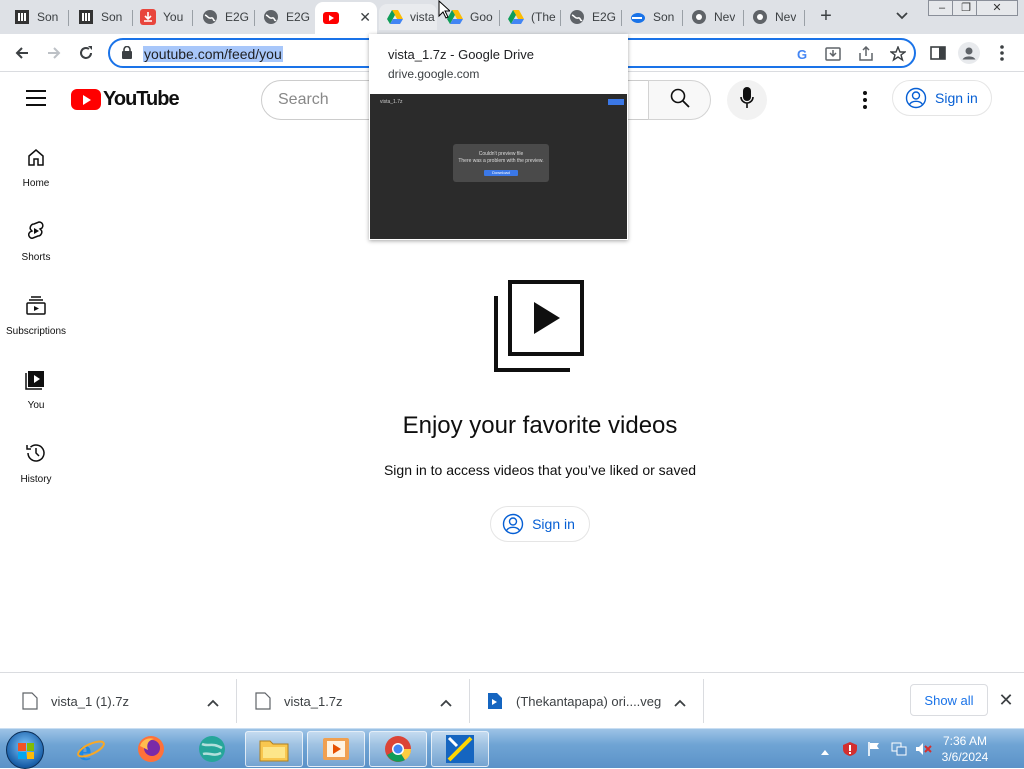 The image size is (1024, 769). What do you see at coordinates (22, 53) in the screenshot?
I see `back-button` at bounding box center [22, 53].